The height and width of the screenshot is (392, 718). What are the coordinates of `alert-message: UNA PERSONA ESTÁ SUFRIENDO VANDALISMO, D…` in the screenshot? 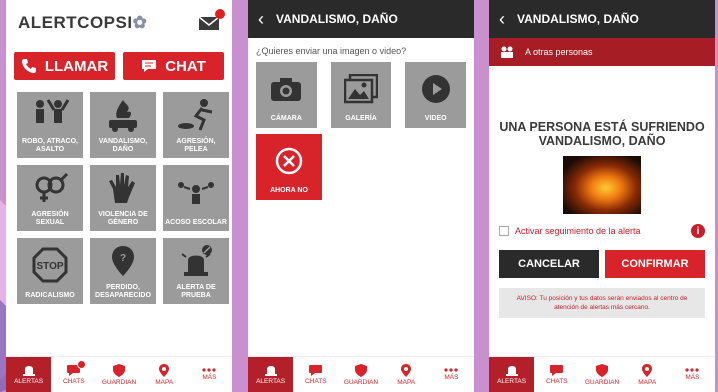 It's located at (602, 134).